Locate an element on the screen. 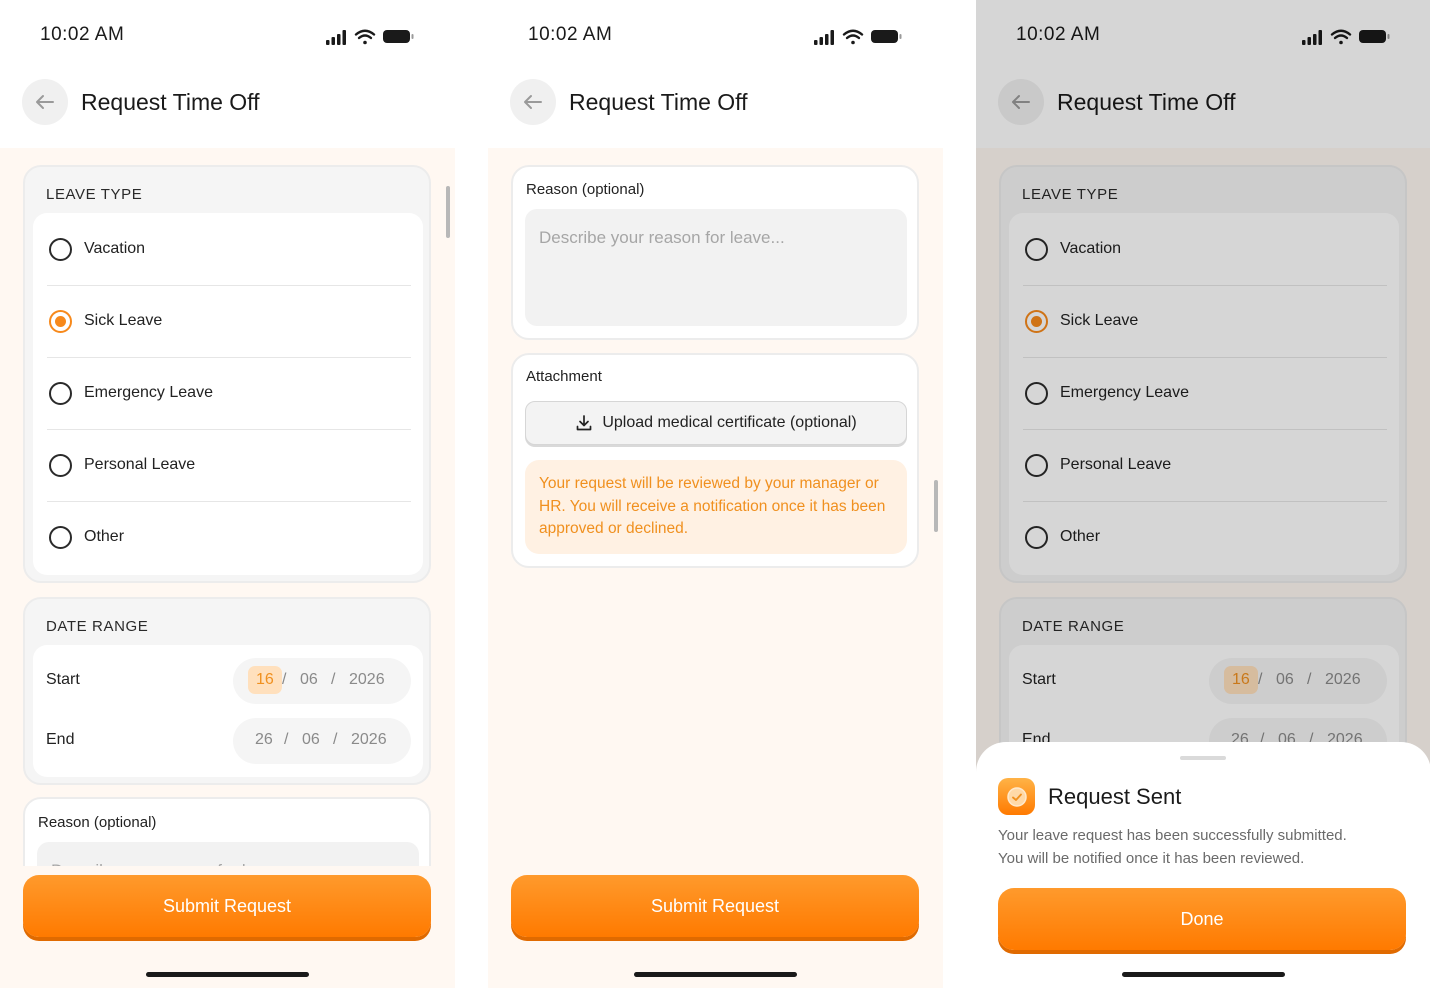  end-month: 06 is located at coordinates (311, 740).